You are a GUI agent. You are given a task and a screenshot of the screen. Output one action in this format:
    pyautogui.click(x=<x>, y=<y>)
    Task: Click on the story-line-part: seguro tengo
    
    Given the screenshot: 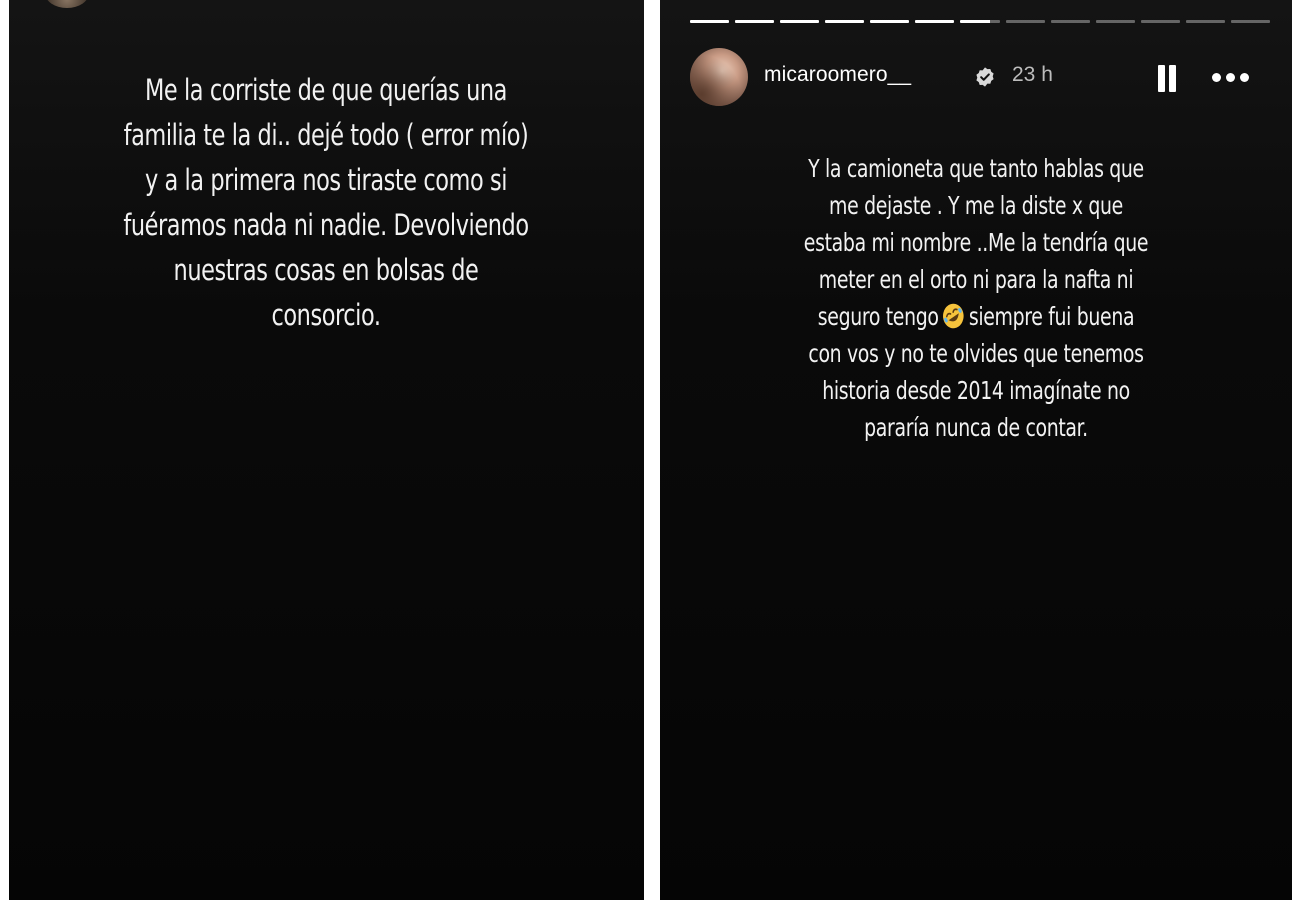 What is the action you would take?
    pyautogui.click(x=878, y=316)
    